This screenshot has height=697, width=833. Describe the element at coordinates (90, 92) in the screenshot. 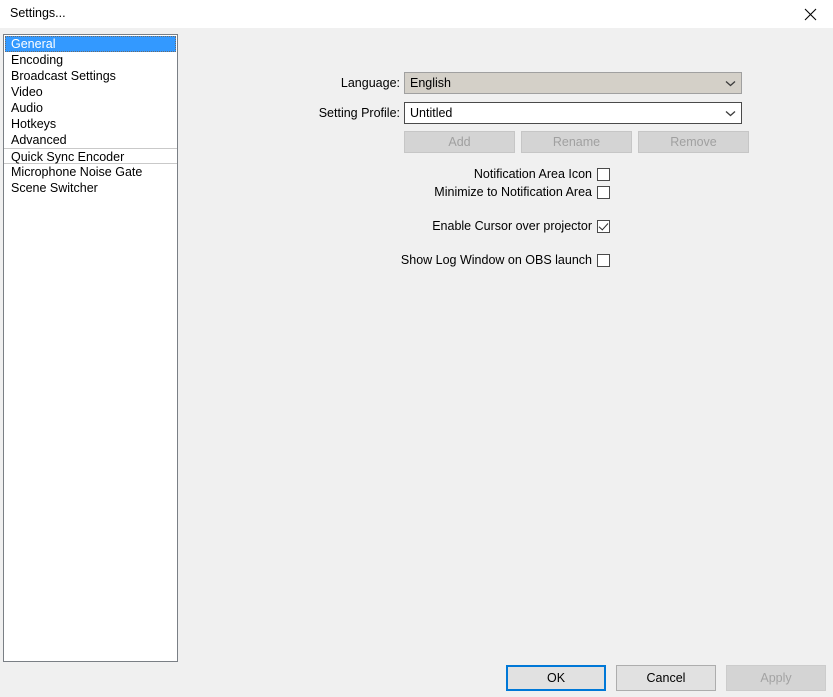

I see `category-item-video: Video` at that location.